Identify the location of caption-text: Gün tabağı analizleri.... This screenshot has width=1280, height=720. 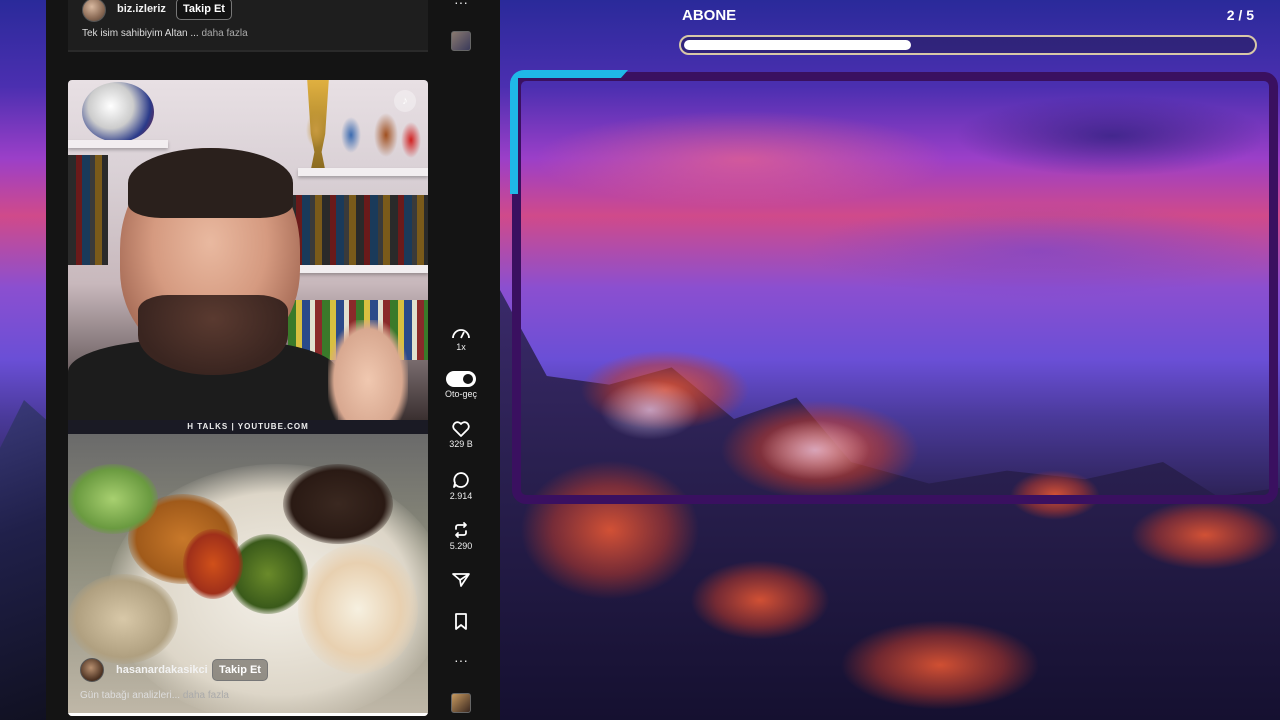
(130, 695).